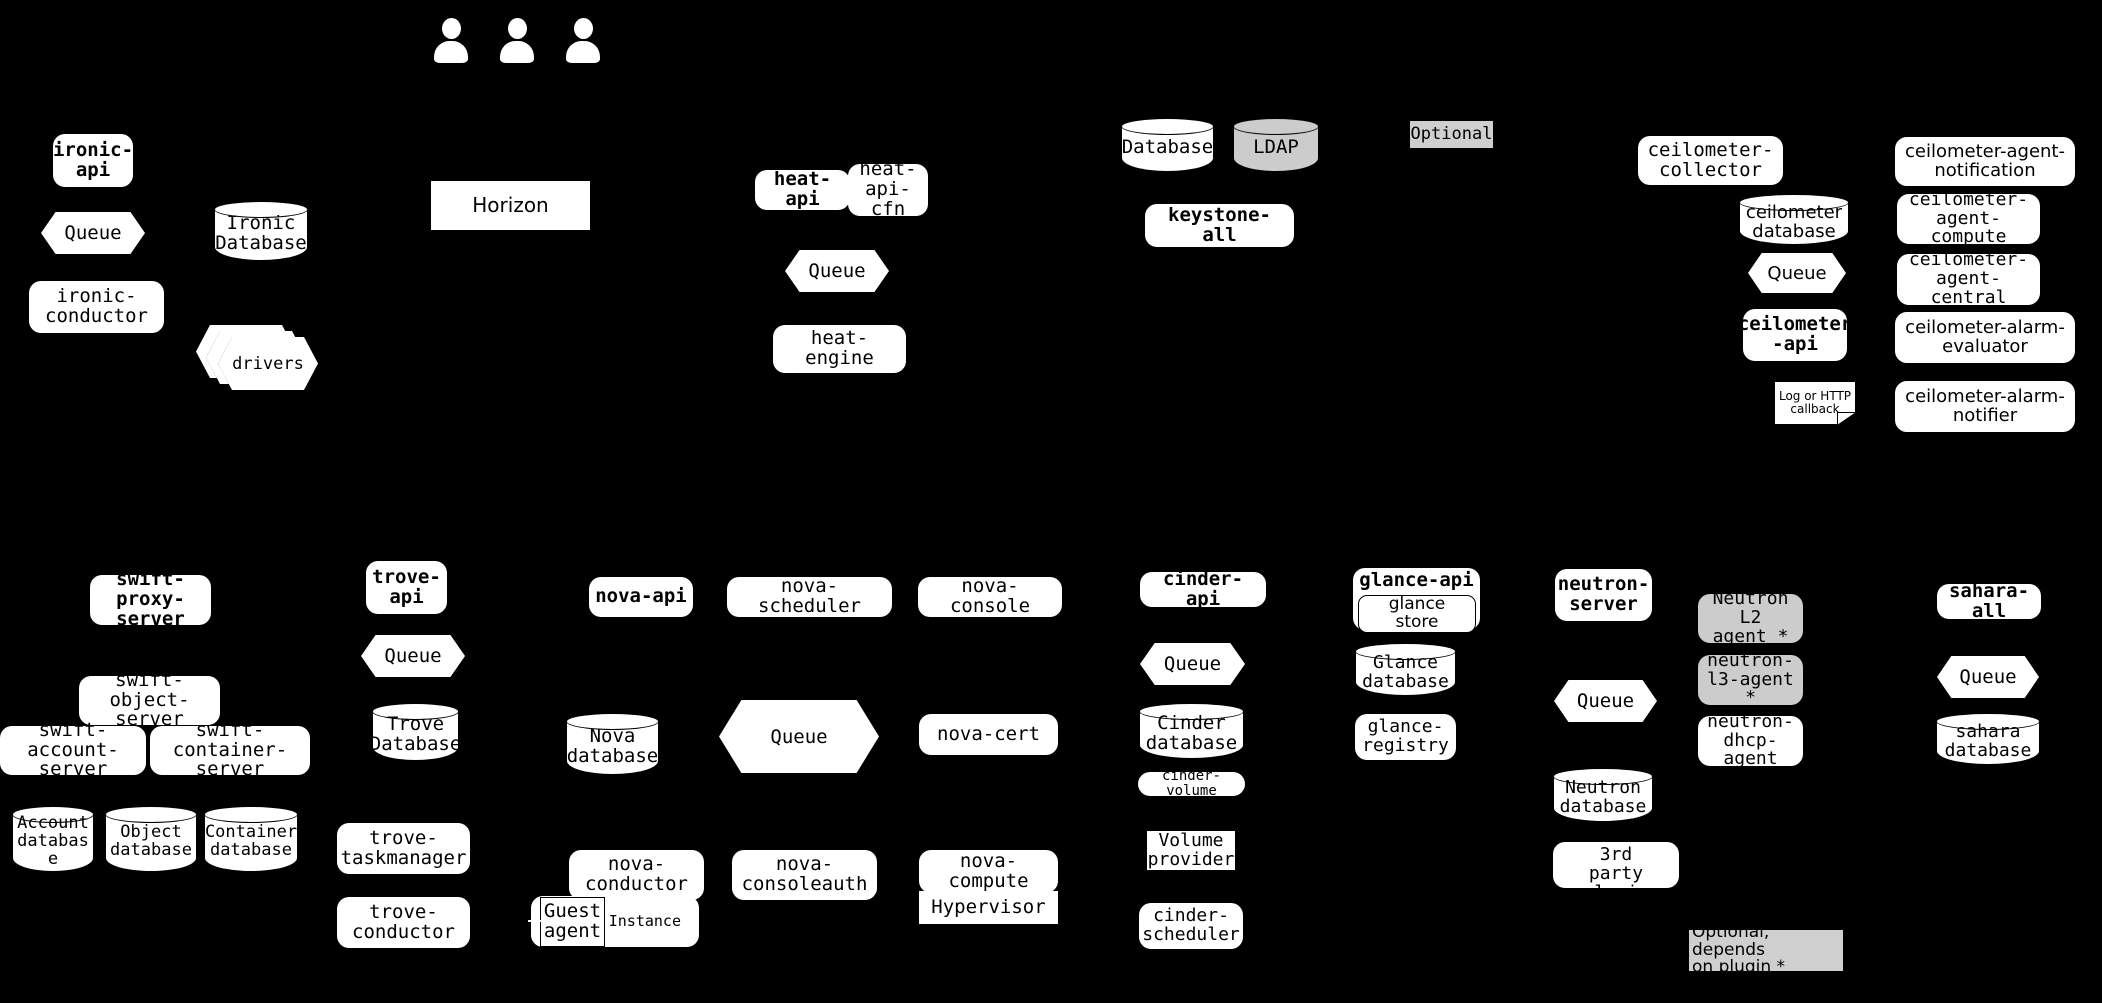 This screenshot has height=1003, width=2102. I want to click on ironic-drivers: drivers, so click(257, 357).